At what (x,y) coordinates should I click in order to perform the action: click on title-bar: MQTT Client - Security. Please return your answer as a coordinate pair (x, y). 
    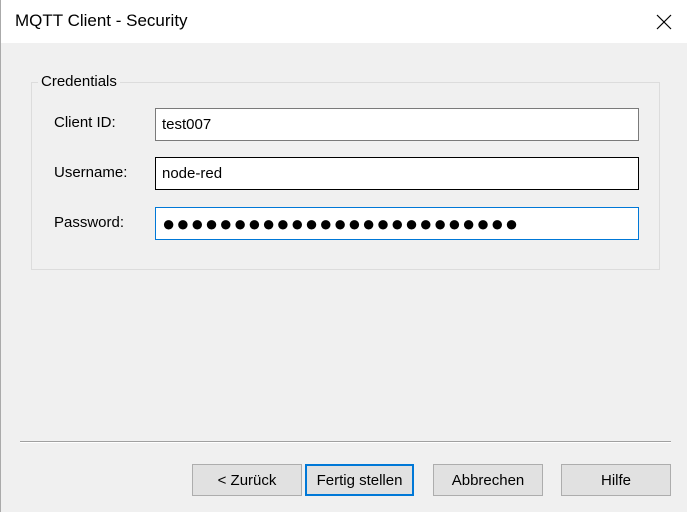
    Looking at the image, I should click on (344, 21).